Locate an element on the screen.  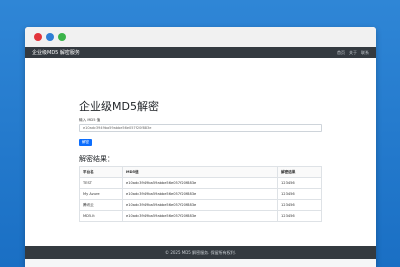
cell-platform: 腾讯云 is located at coordinates (101, 205).